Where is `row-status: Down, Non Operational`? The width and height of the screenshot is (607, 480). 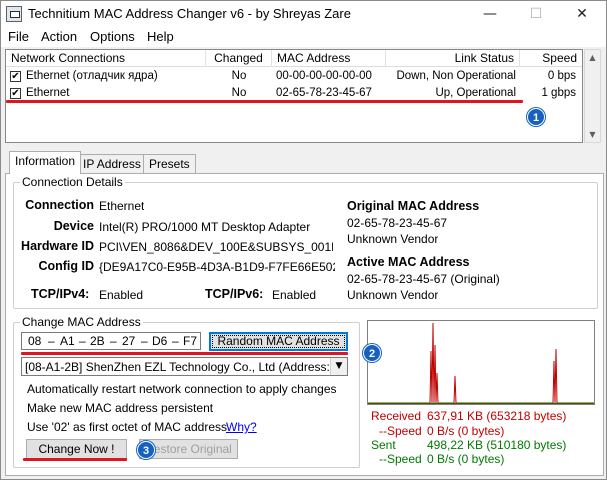 row-status: Down, Non Operational is located at coordinates (456, 76).